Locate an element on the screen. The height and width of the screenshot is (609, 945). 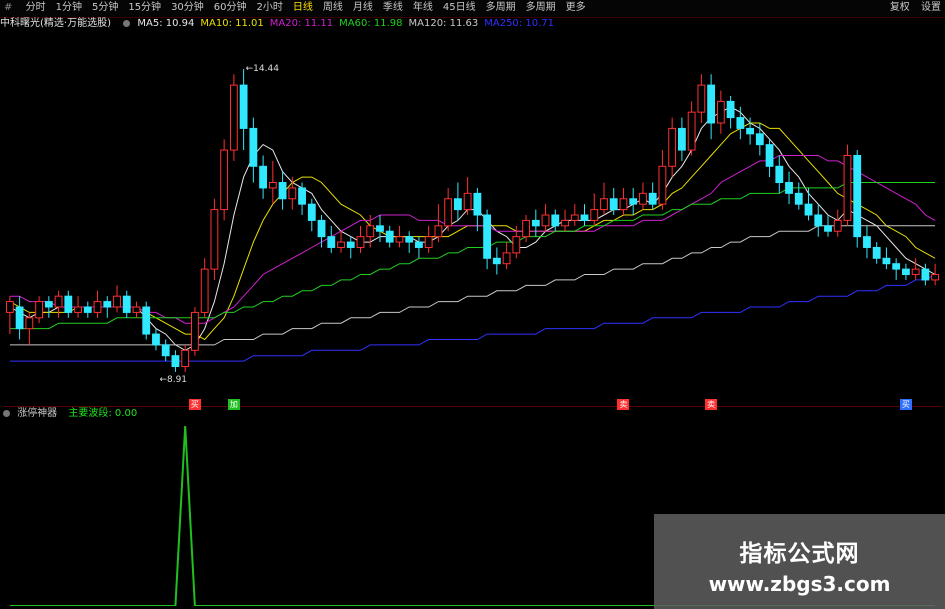
low-price-label: ←8.91 is located at coordinates (173, 380).